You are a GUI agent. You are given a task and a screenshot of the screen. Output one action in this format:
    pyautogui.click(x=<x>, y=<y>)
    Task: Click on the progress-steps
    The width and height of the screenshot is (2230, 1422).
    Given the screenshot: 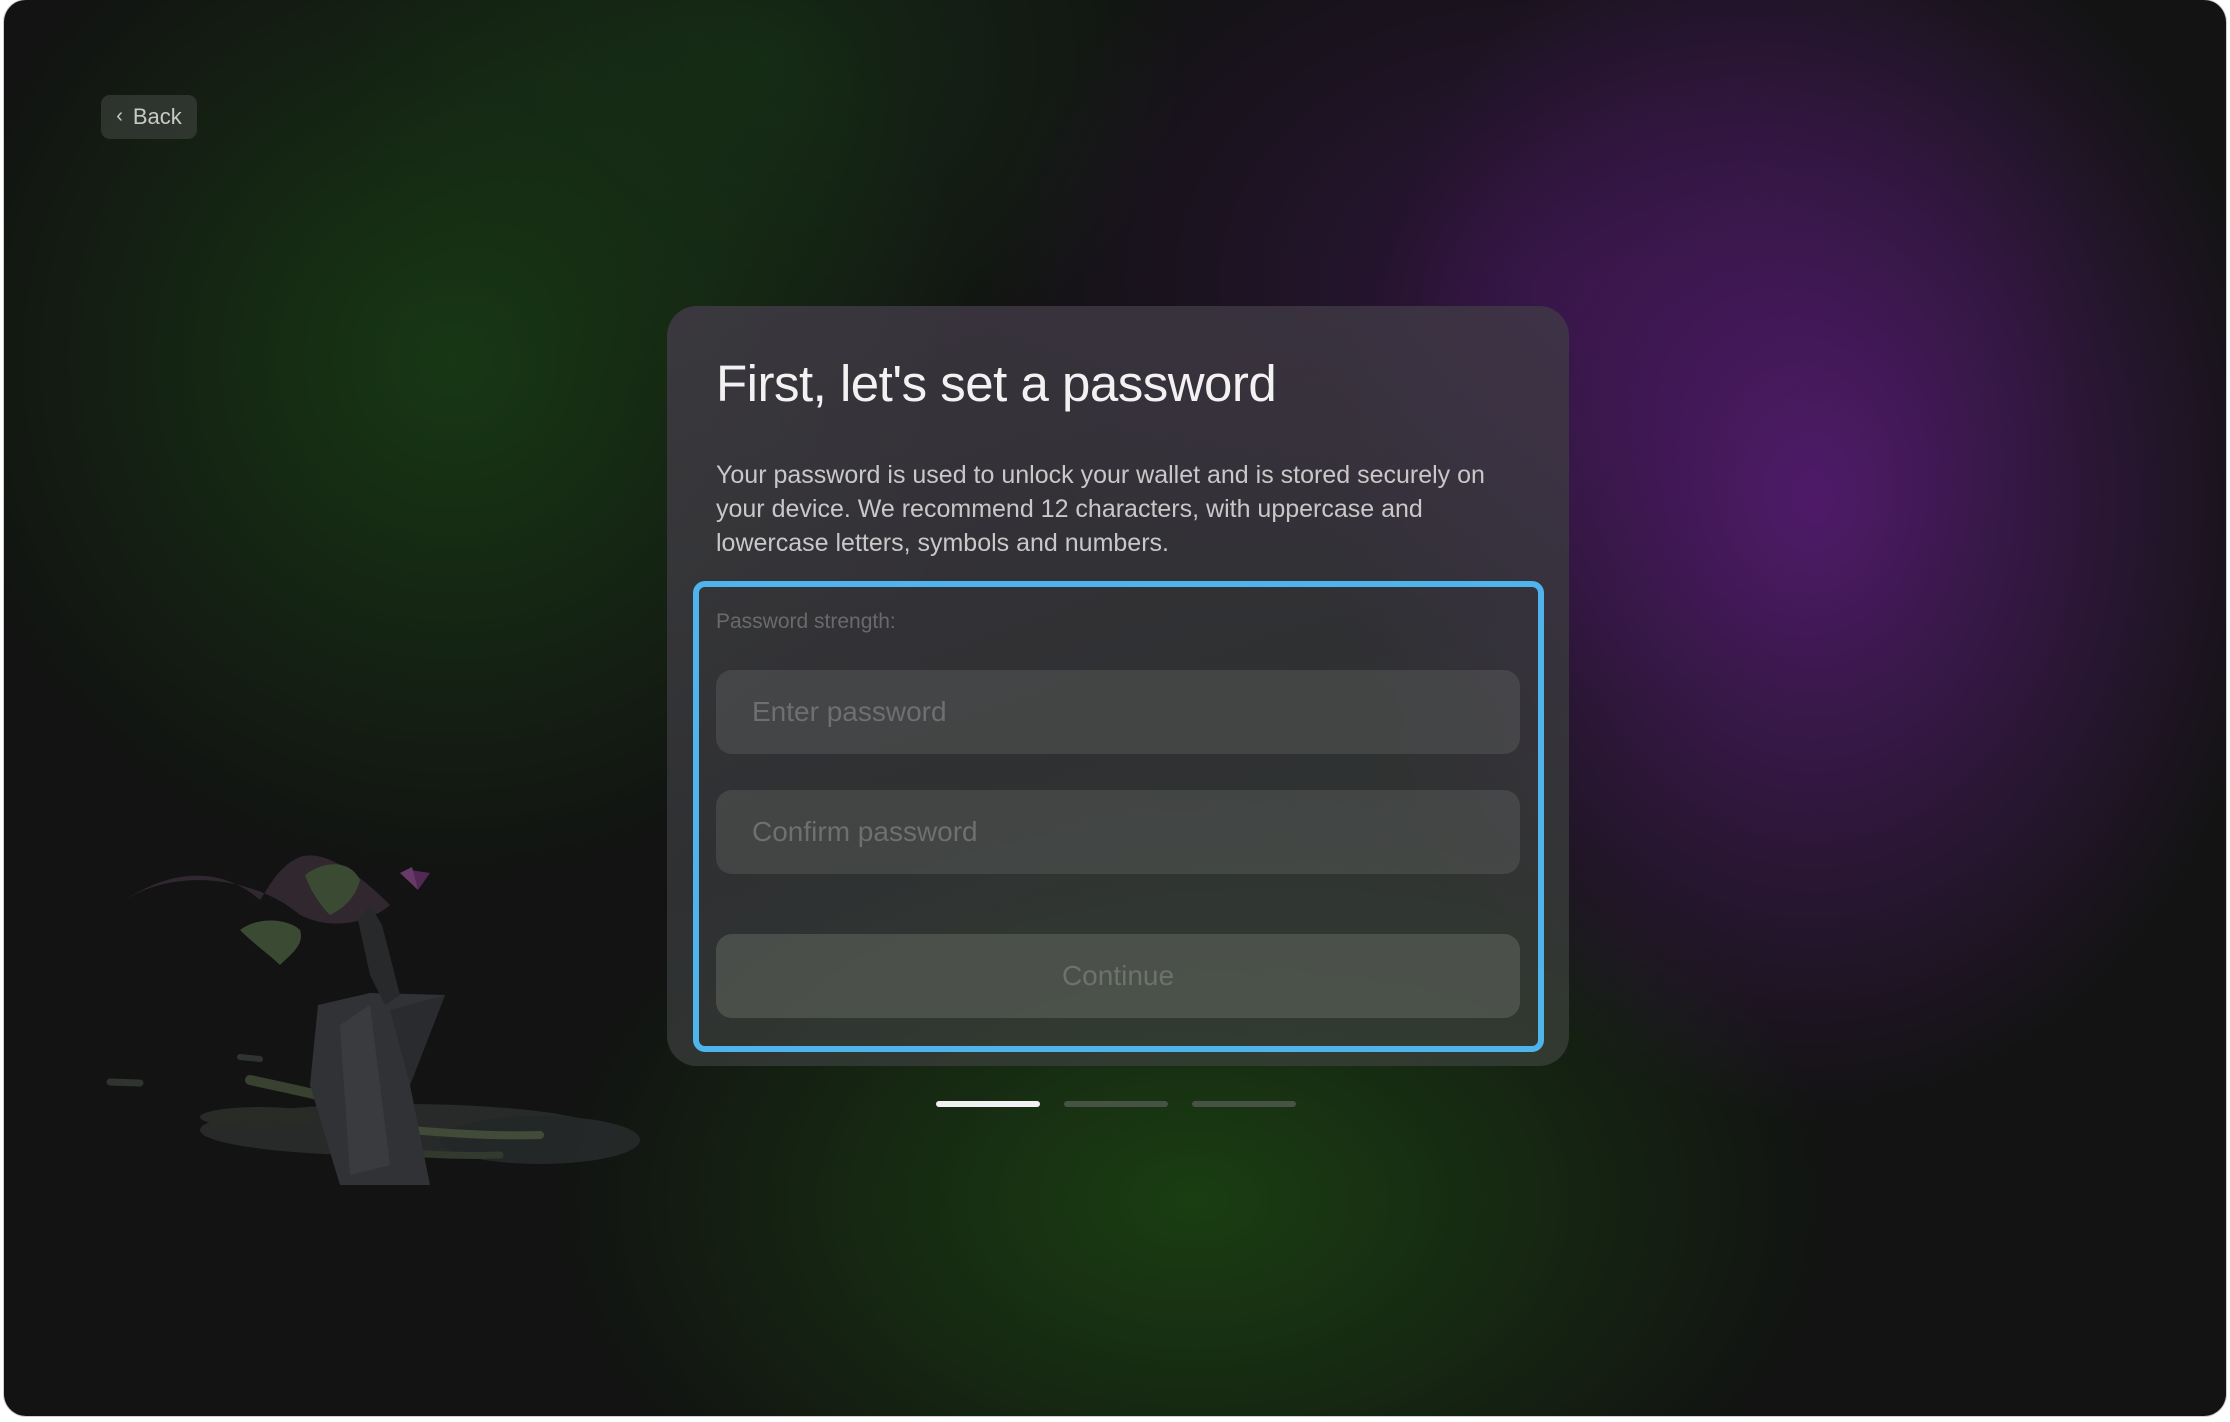 What is the action you would take?
    pyautogui.click(x=1115, y=1104)
    